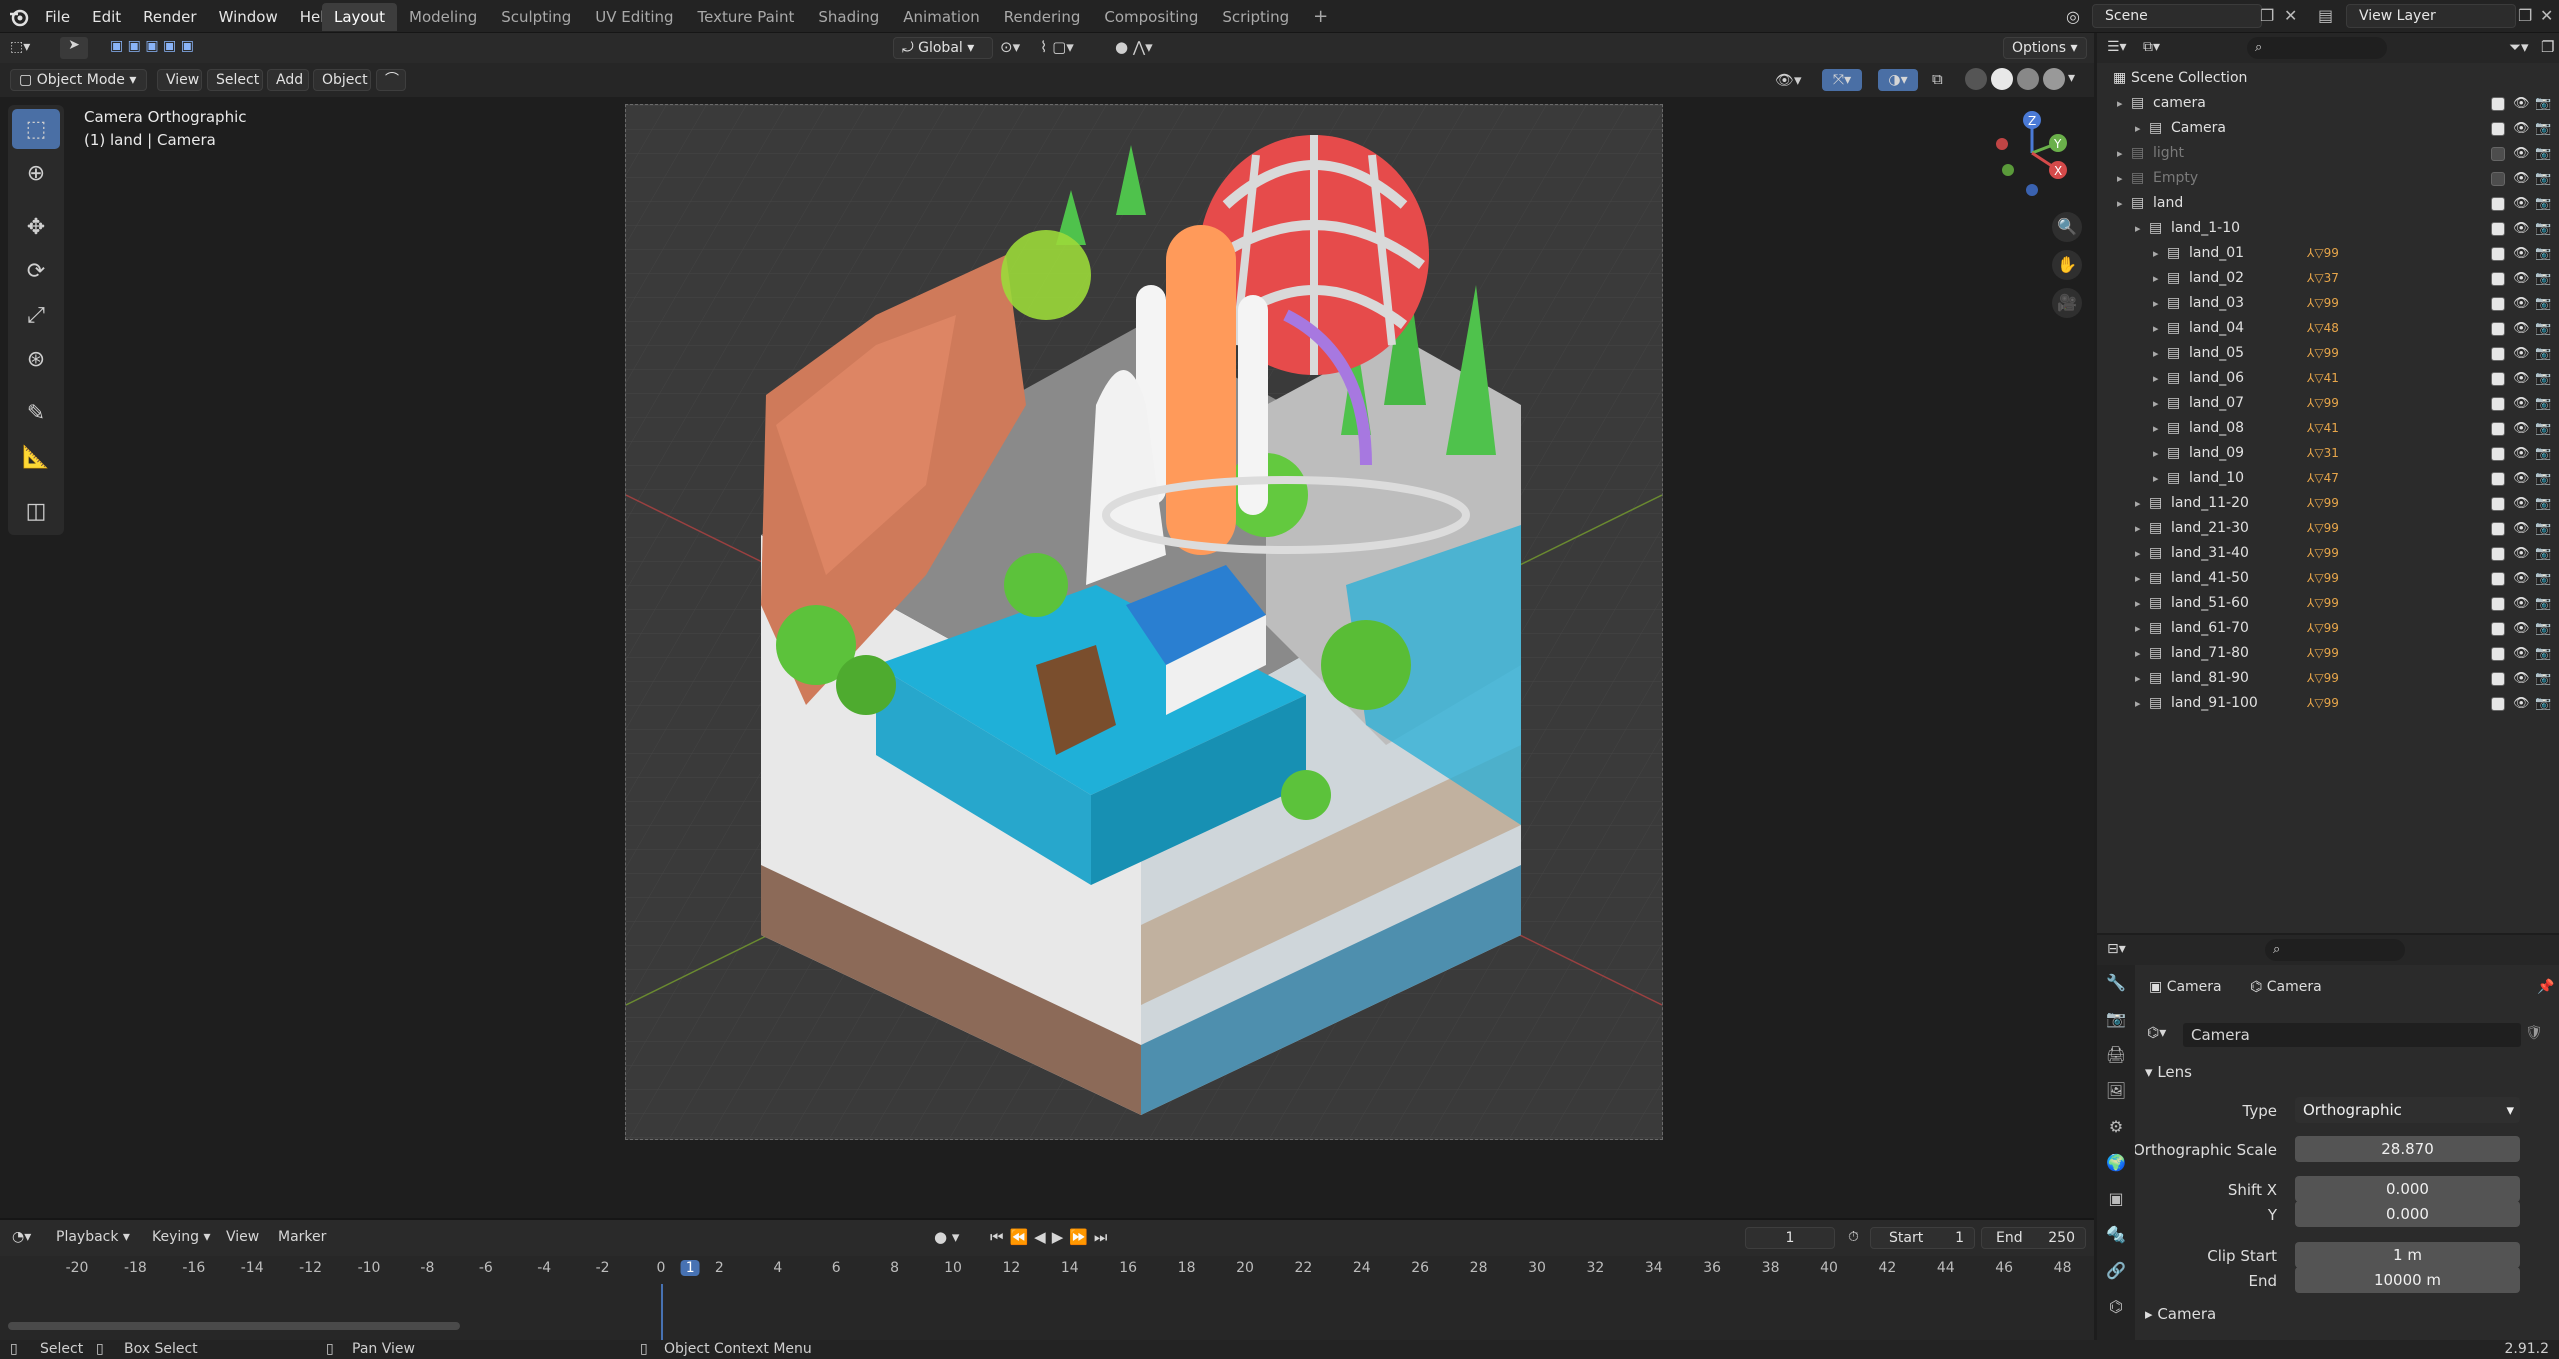 This screenshot has height=1359, width=2559. What do you see at coordinates (57, 17) in the screenshot?
I see `menu-file: File` at bounding box center [57, 17].